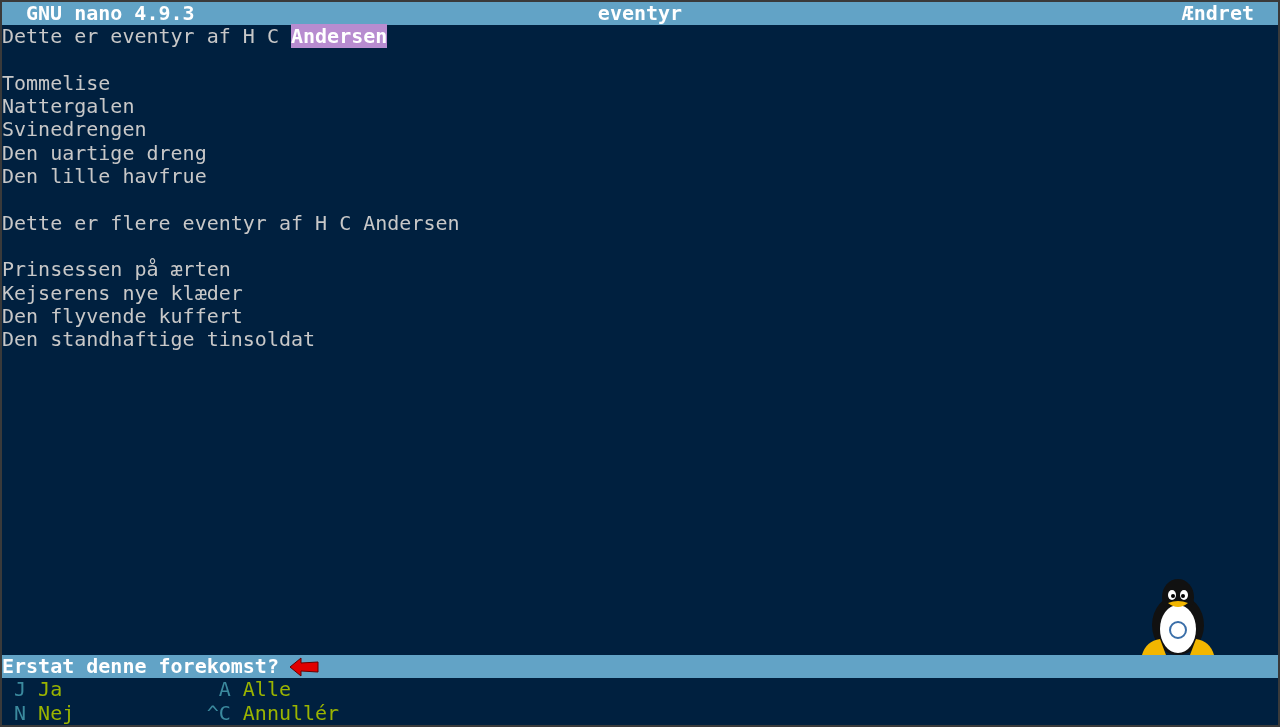 The height and width of the screenshot is (727, 1280). What do you see at coordinates (266, 690) in the screenshot?
I see `shortcut-label: Alle` at bounding box center [266, 690].